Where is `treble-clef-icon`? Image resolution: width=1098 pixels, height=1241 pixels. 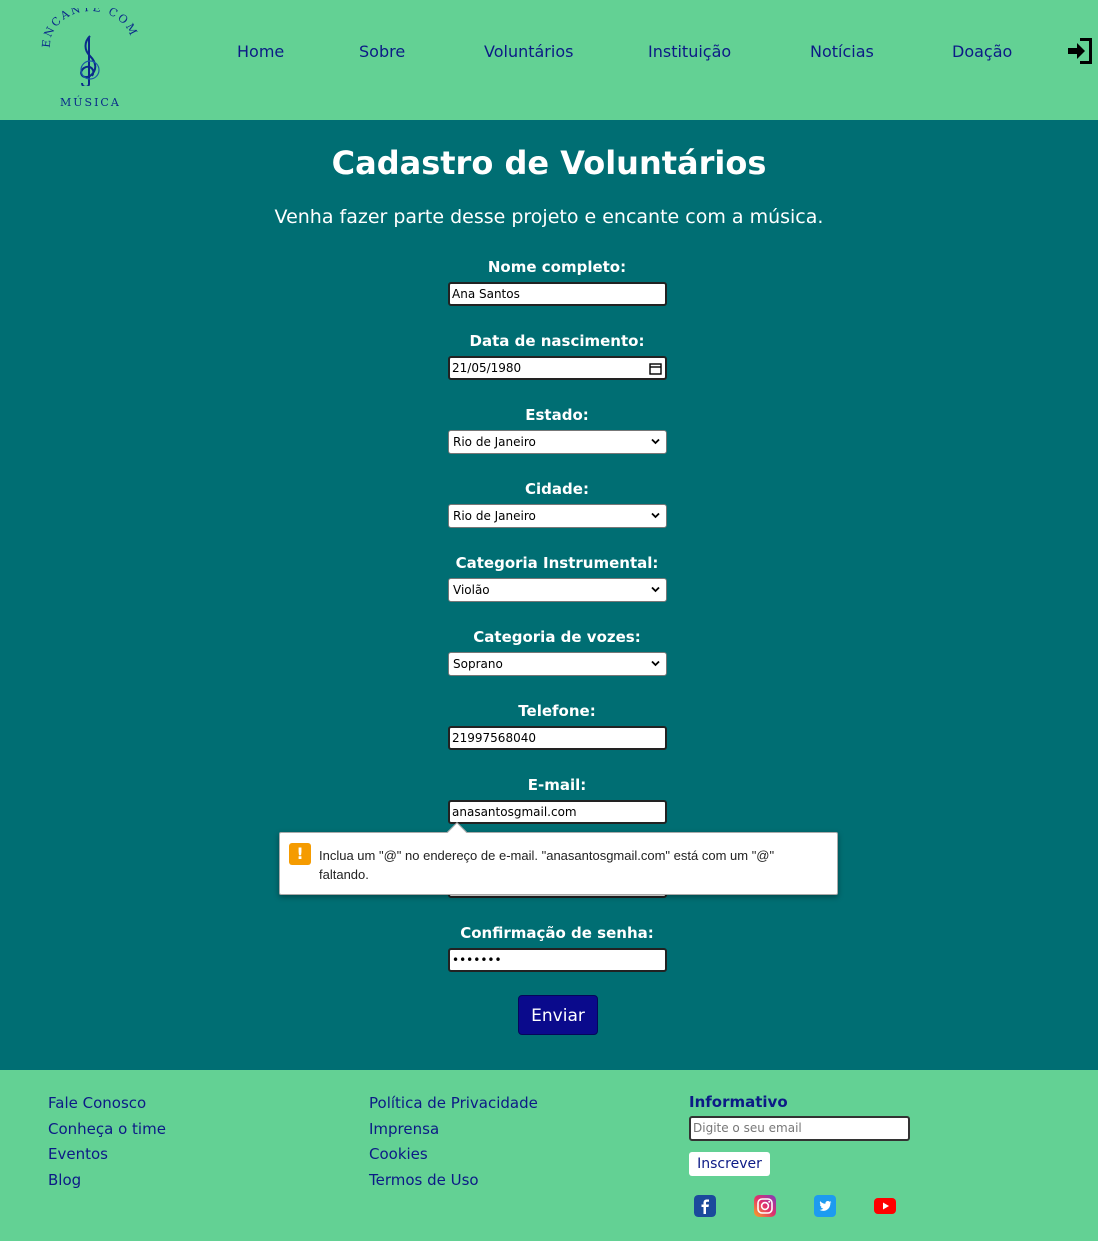
treble-clef-icon is located at coordinates (90, 60).